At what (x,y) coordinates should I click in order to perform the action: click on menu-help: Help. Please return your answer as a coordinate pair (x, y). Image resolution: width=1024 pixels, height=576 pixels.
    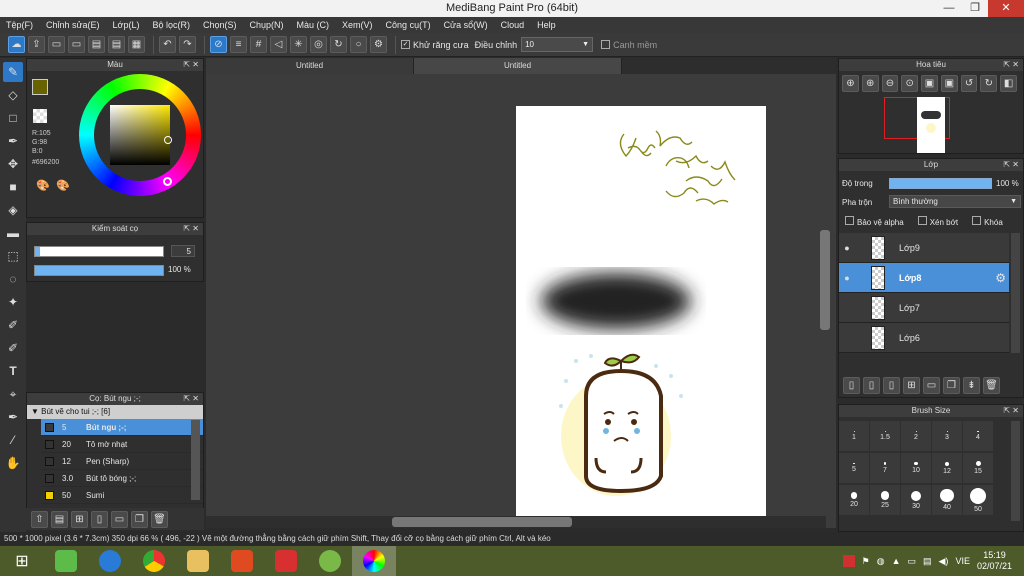
    Looking at the image, I should click on (546, 25).